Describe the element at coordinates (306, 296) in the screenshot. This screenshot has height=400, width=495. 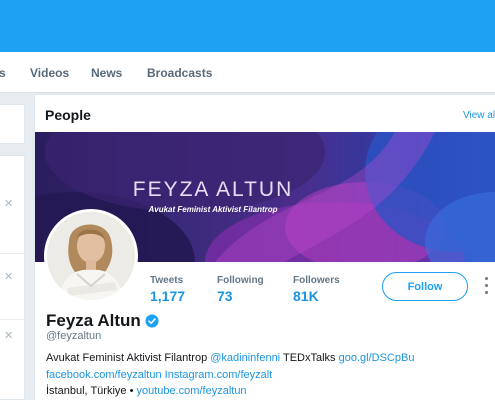
I see `followers-count: 81K` at that location.